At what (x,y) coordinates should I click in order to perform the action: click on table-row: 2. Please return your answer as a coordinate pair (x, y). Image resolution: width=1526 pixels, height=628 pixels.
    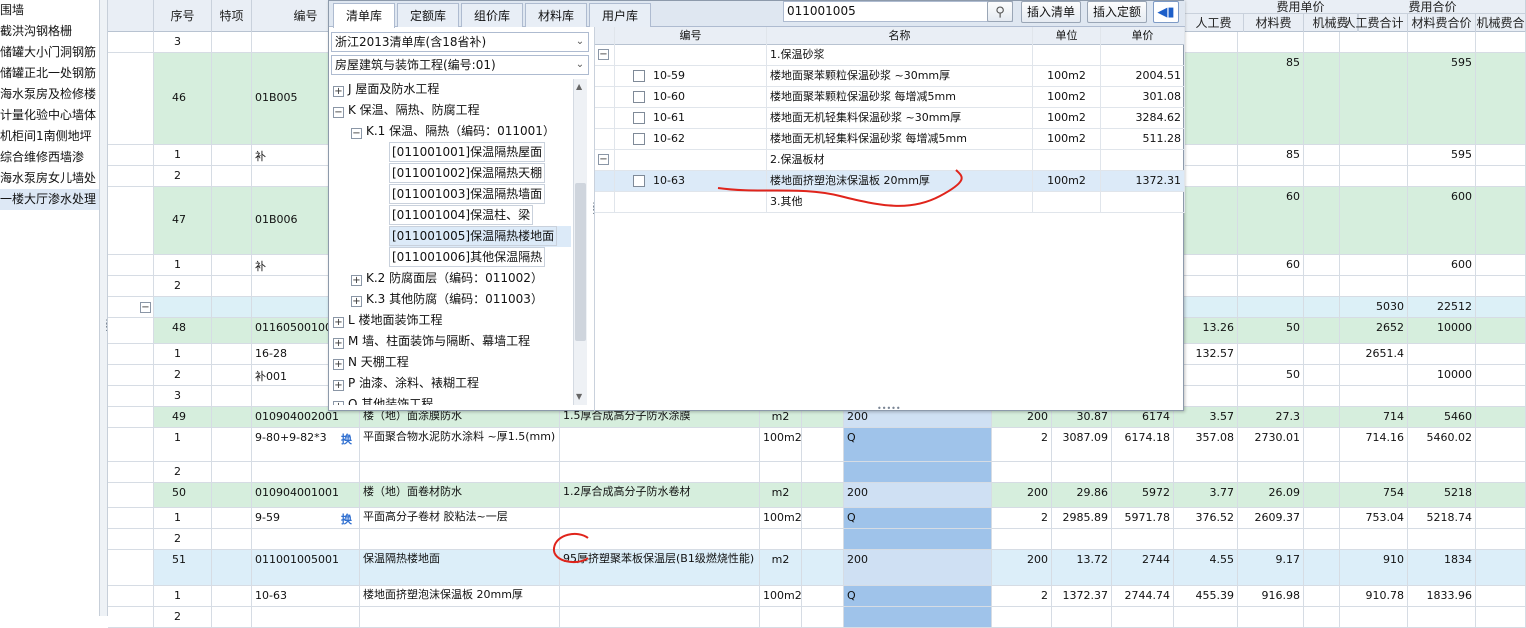
    Looking at the image, I should click on (817, 617).